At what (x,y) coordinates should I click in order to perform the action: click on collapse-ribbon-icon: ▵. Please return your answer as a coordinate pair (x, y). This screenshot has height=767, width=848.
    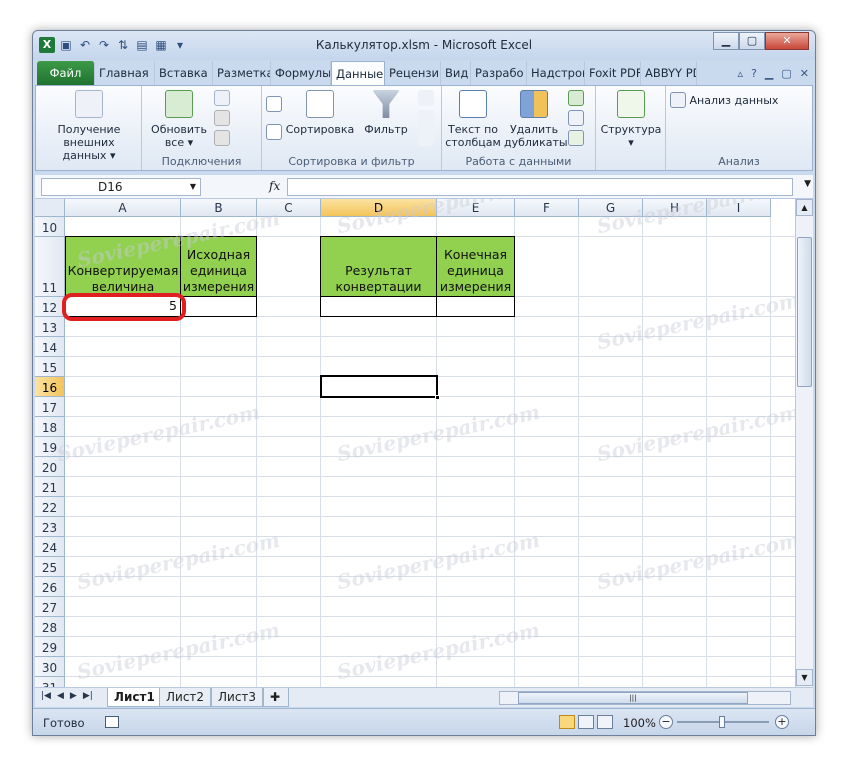
    Looking at the image, I should click on (741, 73).